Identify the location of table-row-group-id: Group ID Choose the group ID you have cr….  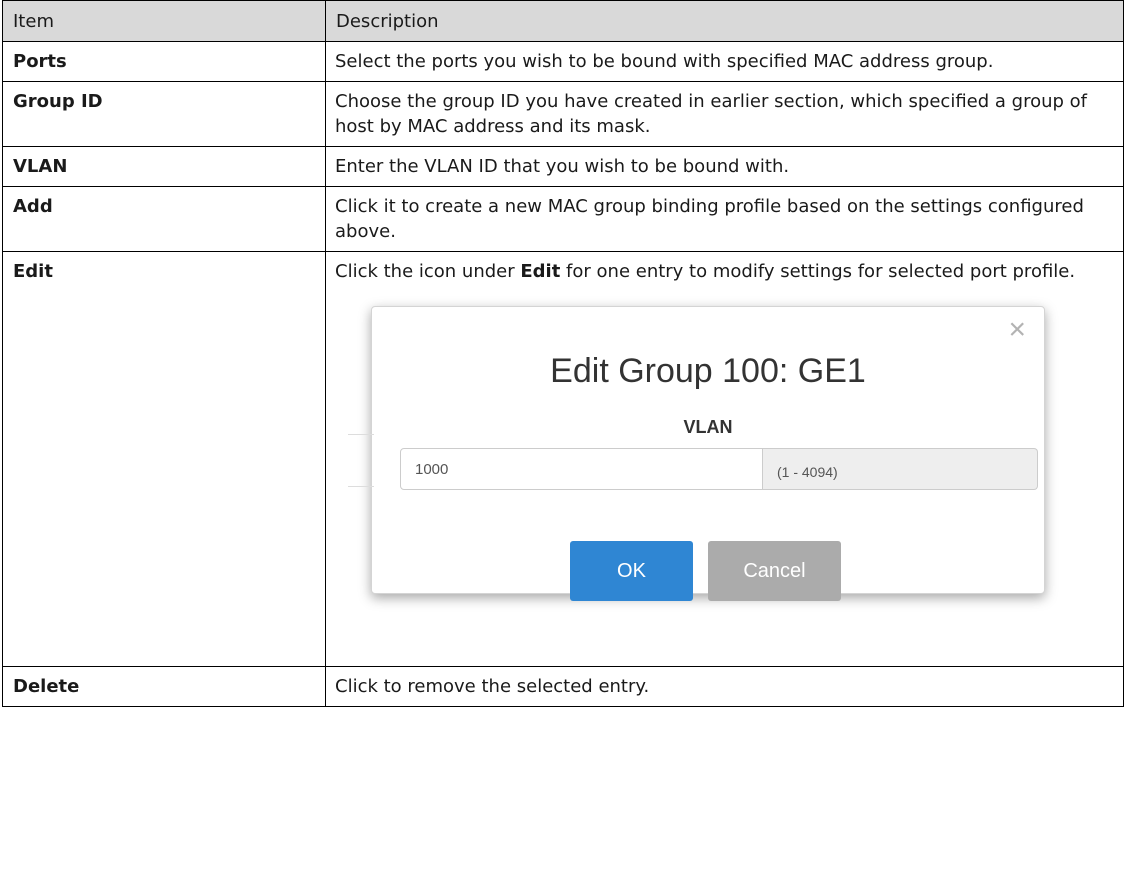
(563, 114).